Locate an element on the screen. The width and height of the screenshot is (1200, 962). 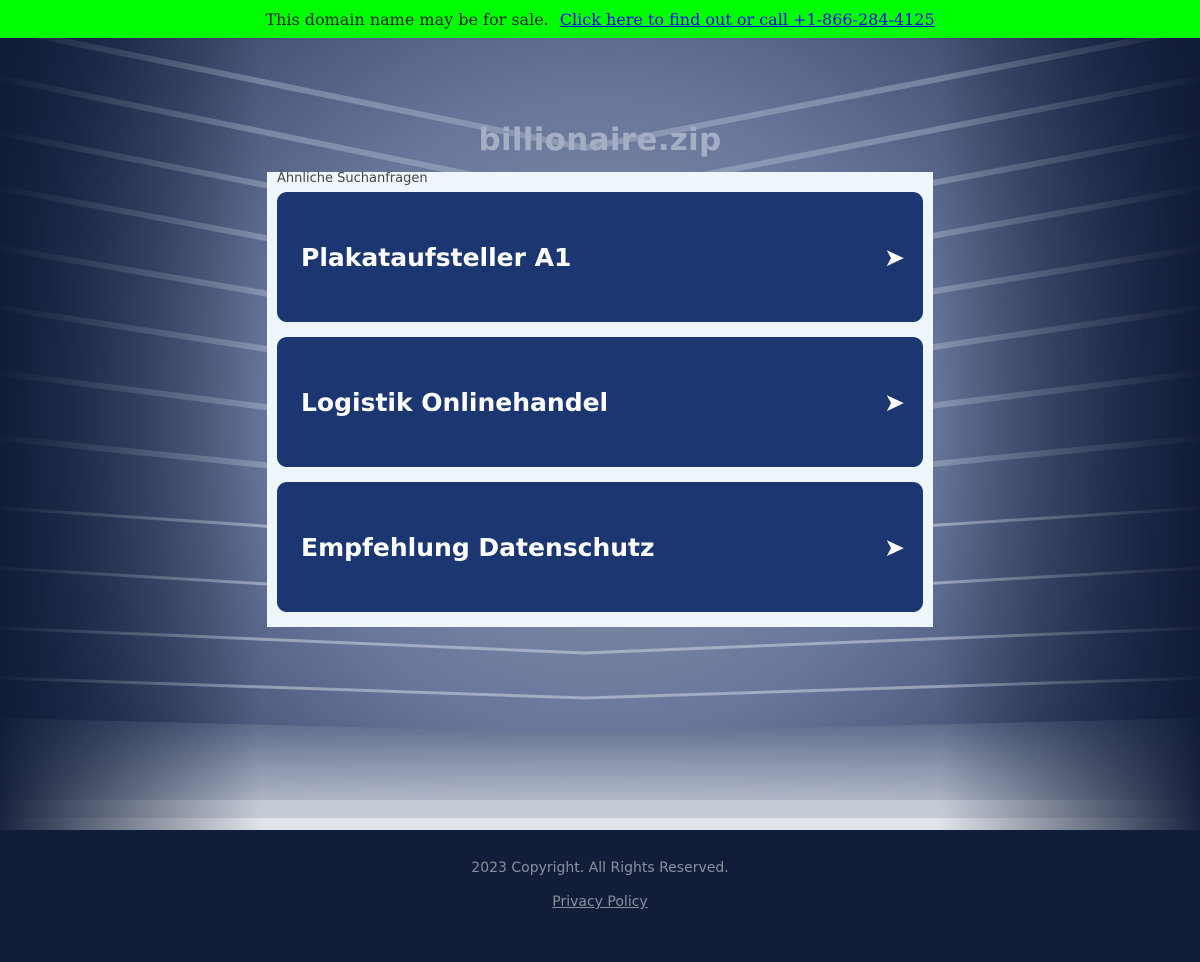
privacy-policy-link: Privacy Policy is located at coordinates (599, 902).